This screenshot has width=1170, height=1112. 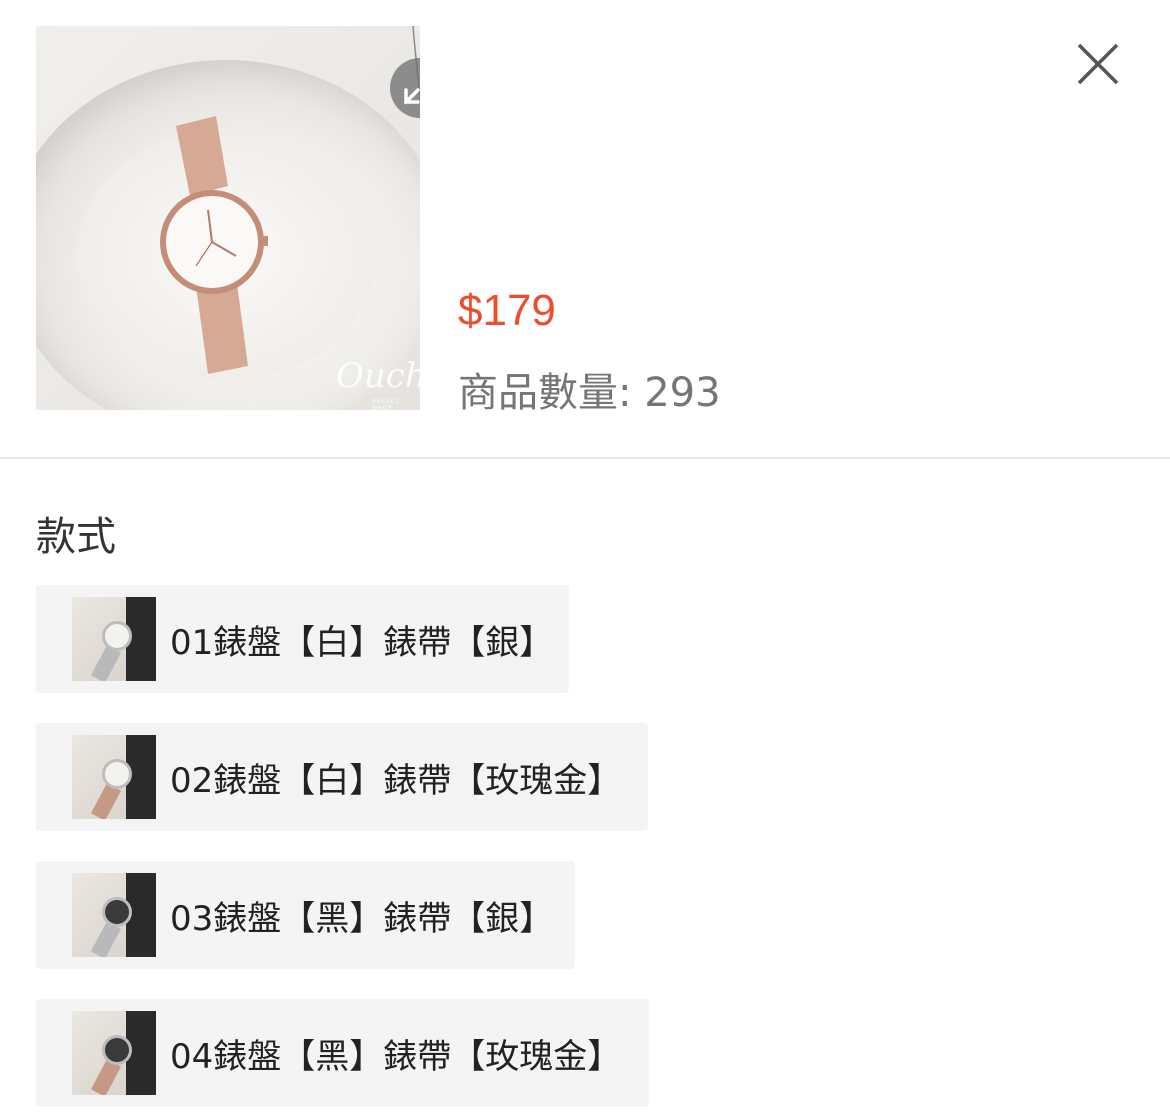 What do you see at coordinates (545, 393) in the screenshot?
I see `stock-label: 商品數量:` at bounding box center [545, 393].